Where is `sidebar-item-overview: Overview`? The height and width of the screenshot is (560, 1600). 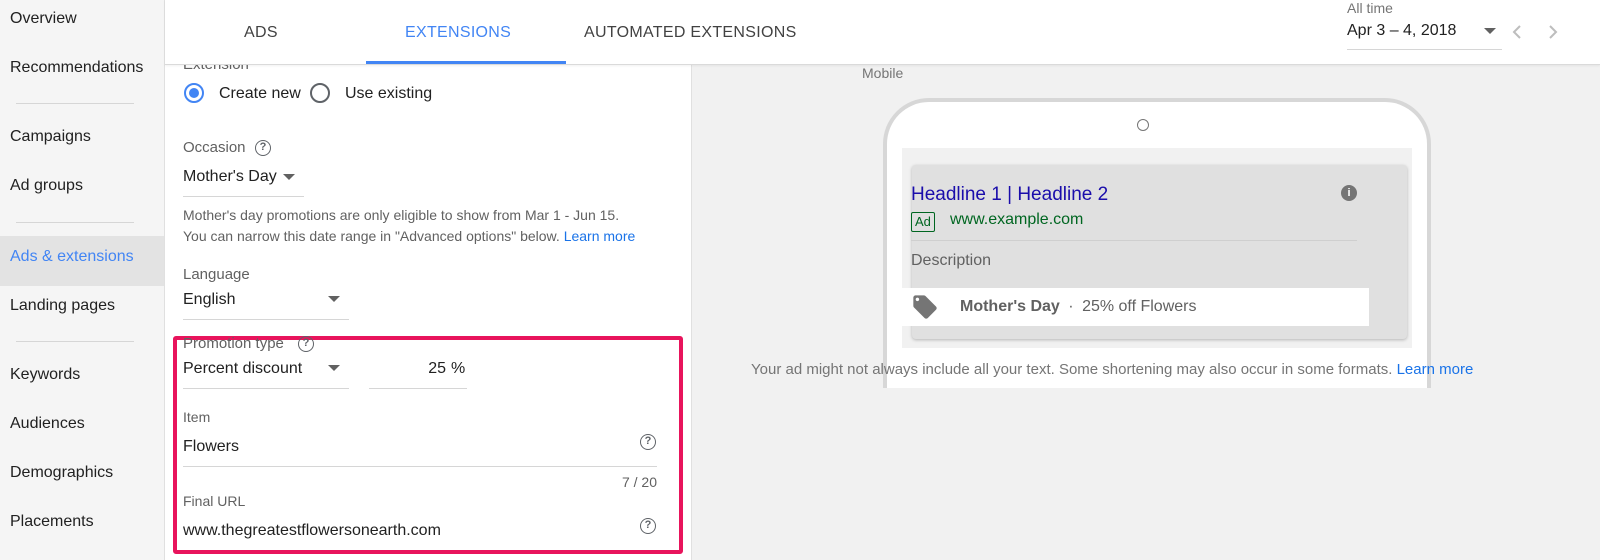
sidebar-item-overview: Overview is located at coordinates (43, 19).